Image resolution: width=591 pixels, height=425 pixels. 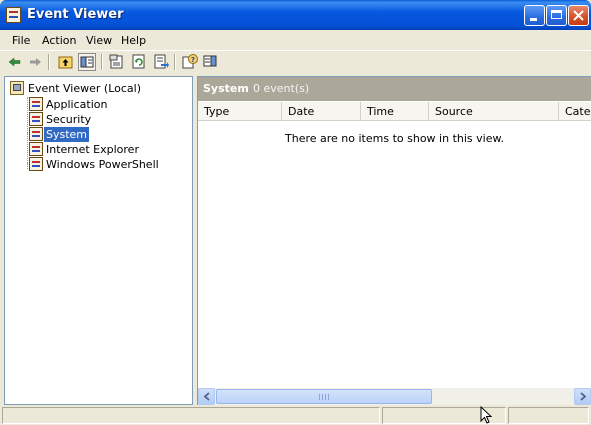 What do you see at coordinates (394, 138) in the screenshot?
I see `empty-list-message: There are no items to show in this view.` at bounding box center [394, 138].